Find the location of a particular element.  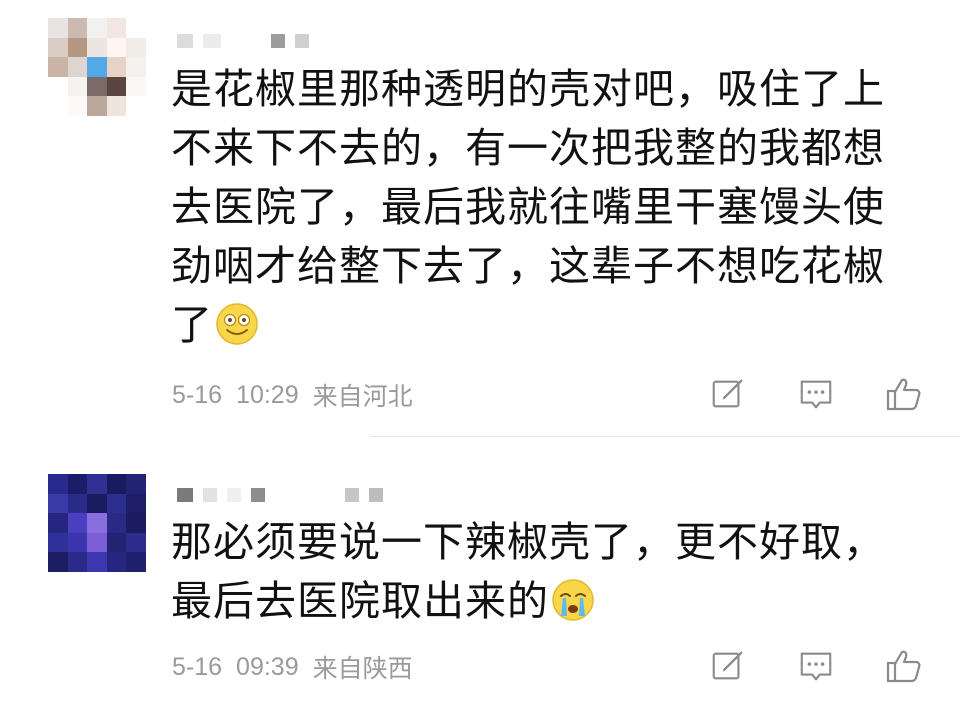

comment-meta: 5-16 09:39 来自陕西 is located at coordinates (292, 668).